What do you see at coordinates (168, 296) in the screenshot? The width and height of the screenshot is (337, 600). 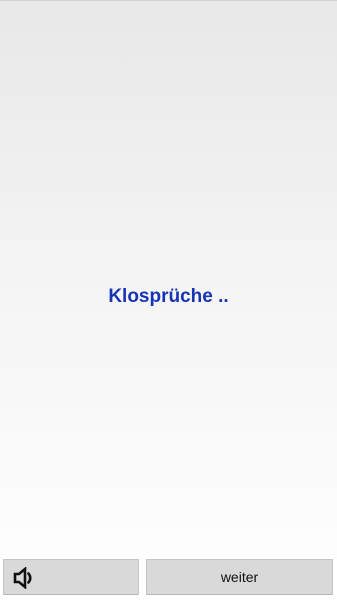 I see `page-title: Klosprüche ..` at bounding box center [168, 296].